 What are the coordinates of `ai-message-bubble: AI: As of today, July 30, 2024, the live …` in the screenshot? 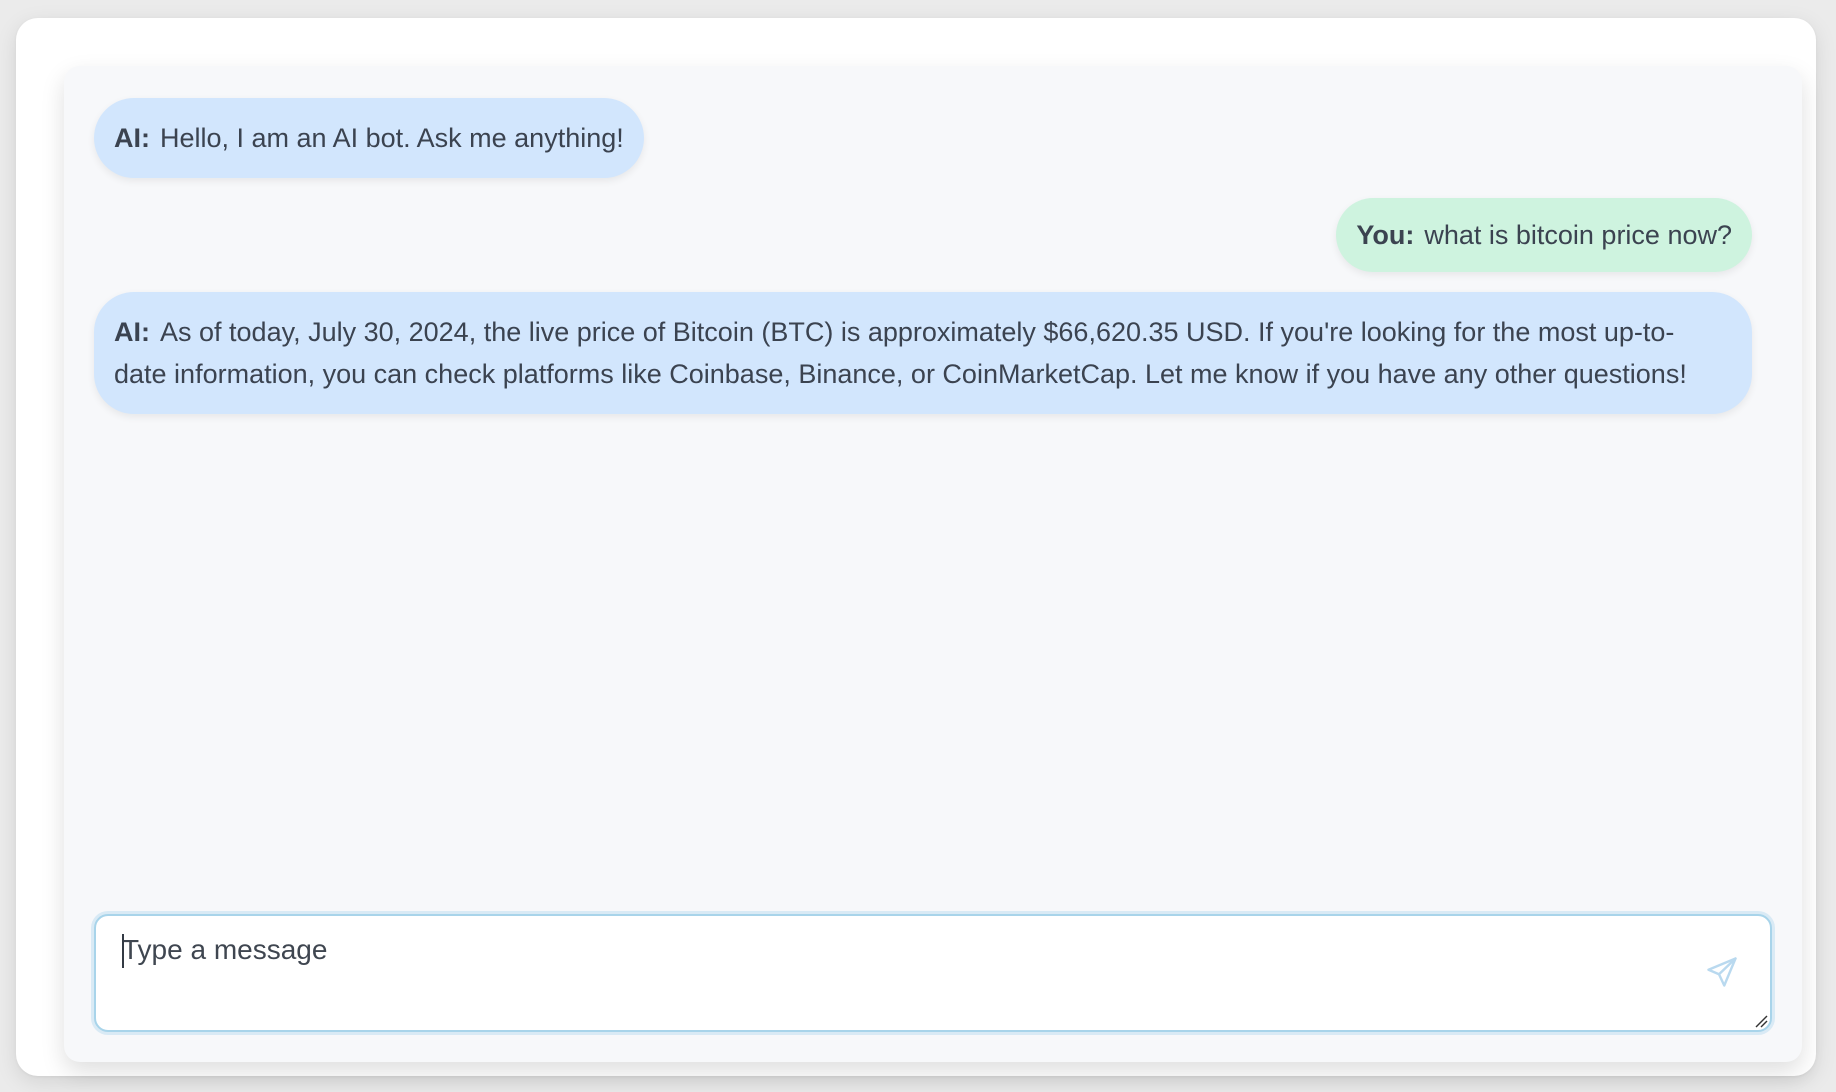 It's located at (923, 353).